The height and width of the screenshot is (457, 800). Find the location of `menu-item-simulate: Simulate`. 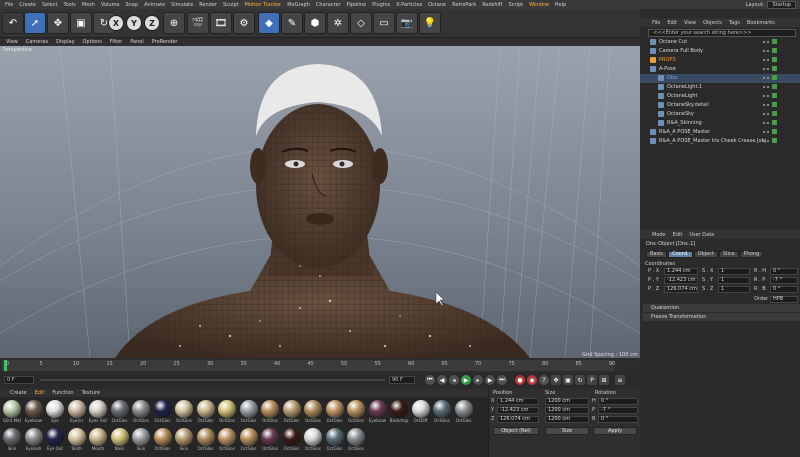

menu-item-simulate: Simulate is located at coordinates (182, 5).